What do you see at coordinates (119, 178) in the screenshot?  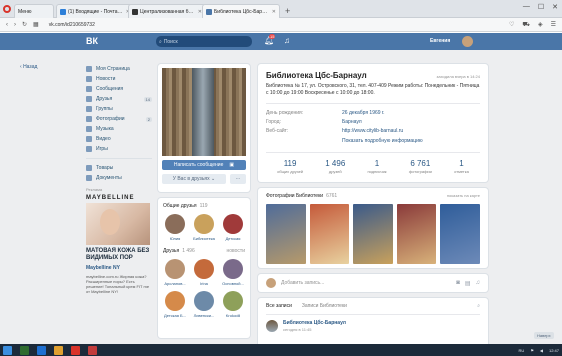 I see `sidebar-item-documents: Документы` at bounding box center [119, 178].